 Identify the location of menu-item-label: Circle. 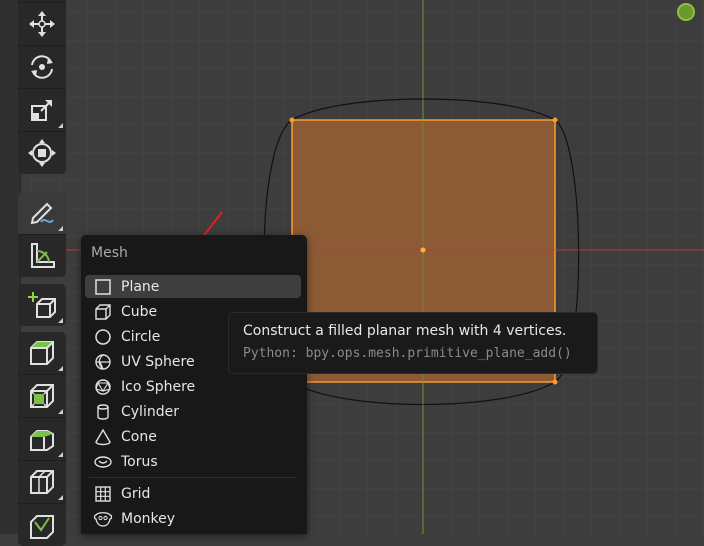
(141, 336).